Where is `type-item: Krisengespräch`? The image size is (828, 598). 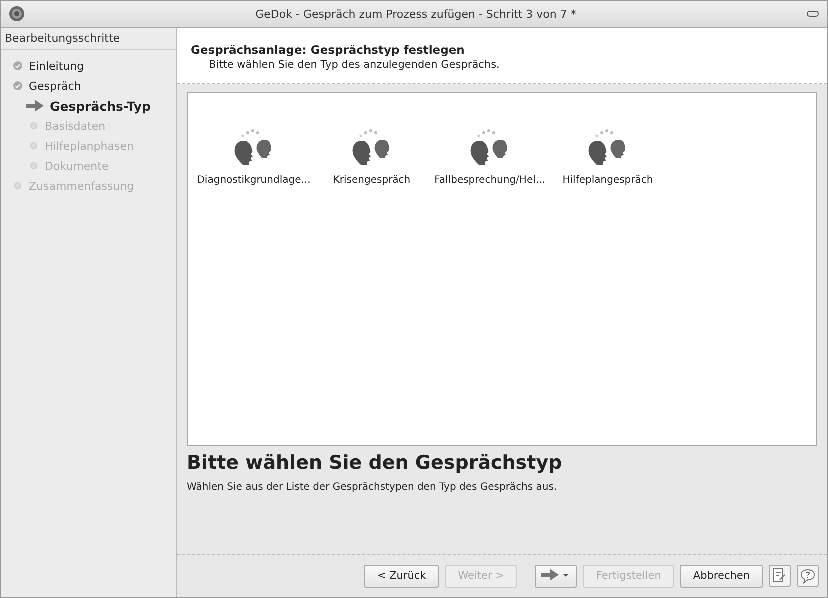 type-item: Krisengespräch is located at coordinates (372, 156).